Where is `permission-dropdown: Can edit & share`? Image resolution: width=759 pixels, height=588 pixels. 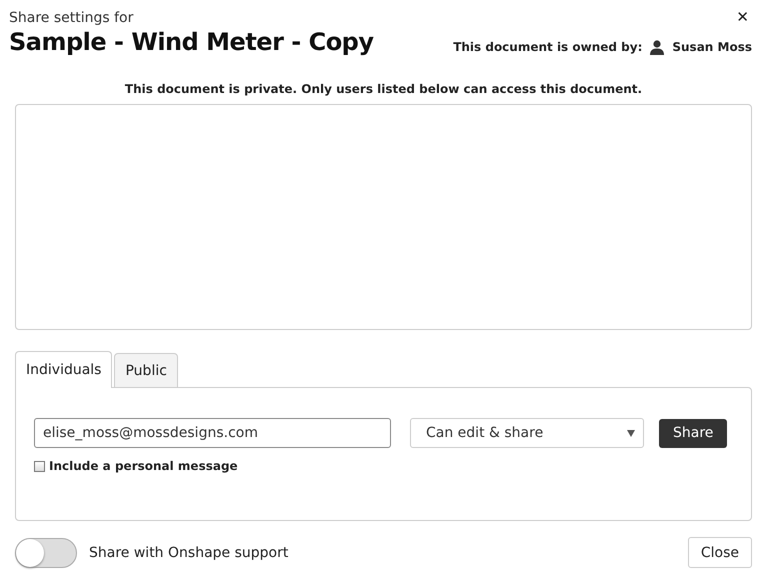
permission-dropdown: Can edit & share is located at coordinates (527, 433).